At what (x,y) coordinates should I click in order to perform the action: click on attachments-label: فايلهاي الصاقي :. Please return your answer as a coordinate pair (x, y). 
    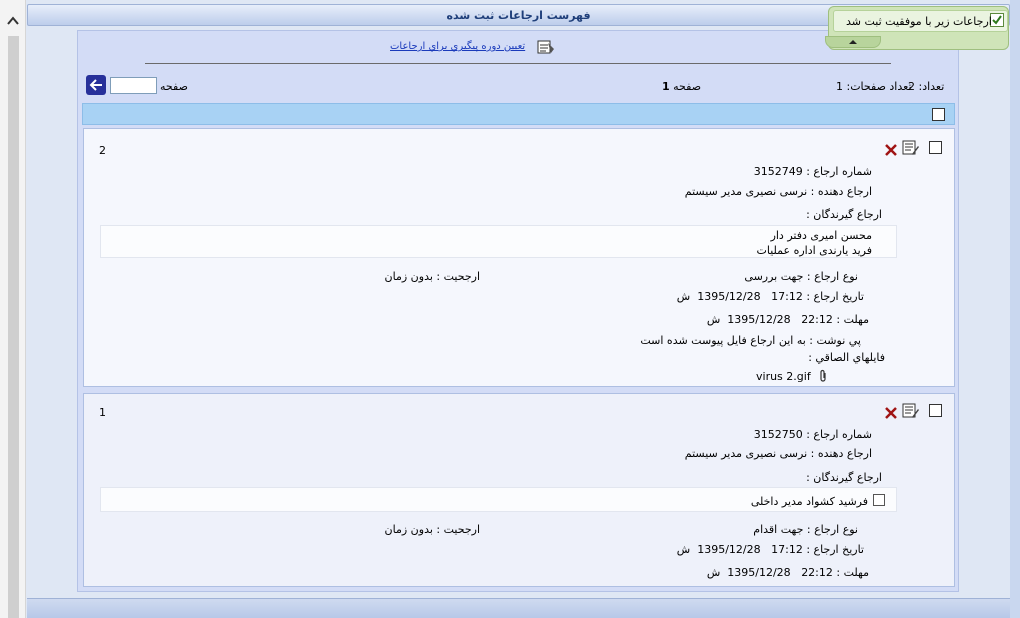
    Looking at the image, I should click on (846, 357).